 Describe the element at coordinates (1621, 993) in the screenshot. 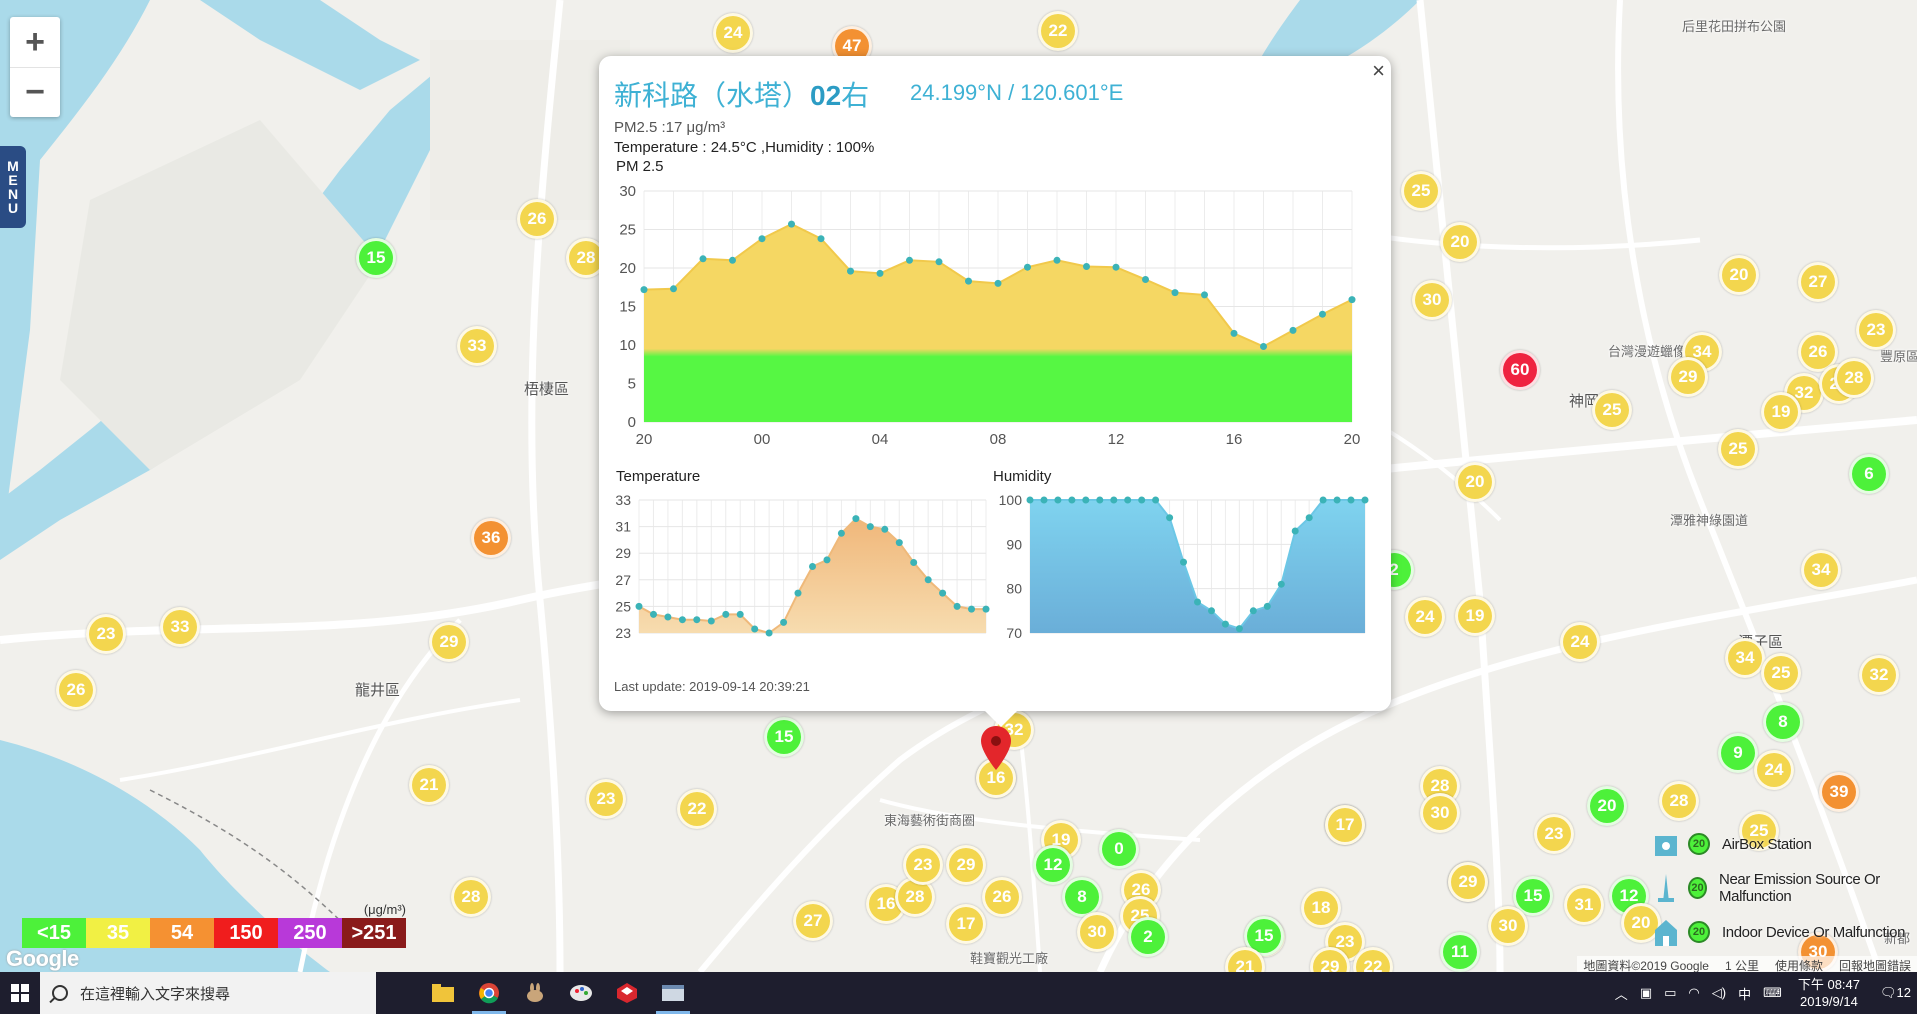

I see `chevron-up-icon: ︿` at that location.